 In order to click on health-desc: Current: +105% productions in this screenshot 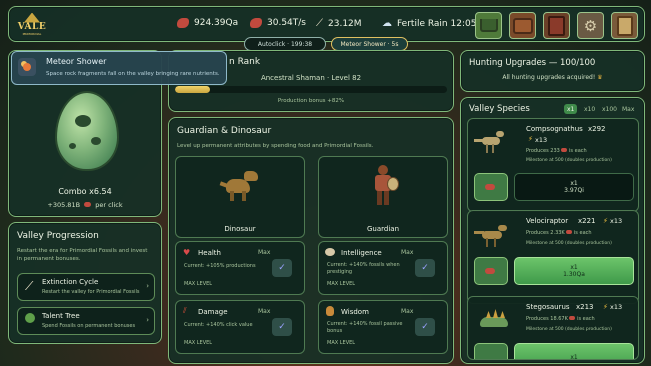, I will do `click(220, 266)`.